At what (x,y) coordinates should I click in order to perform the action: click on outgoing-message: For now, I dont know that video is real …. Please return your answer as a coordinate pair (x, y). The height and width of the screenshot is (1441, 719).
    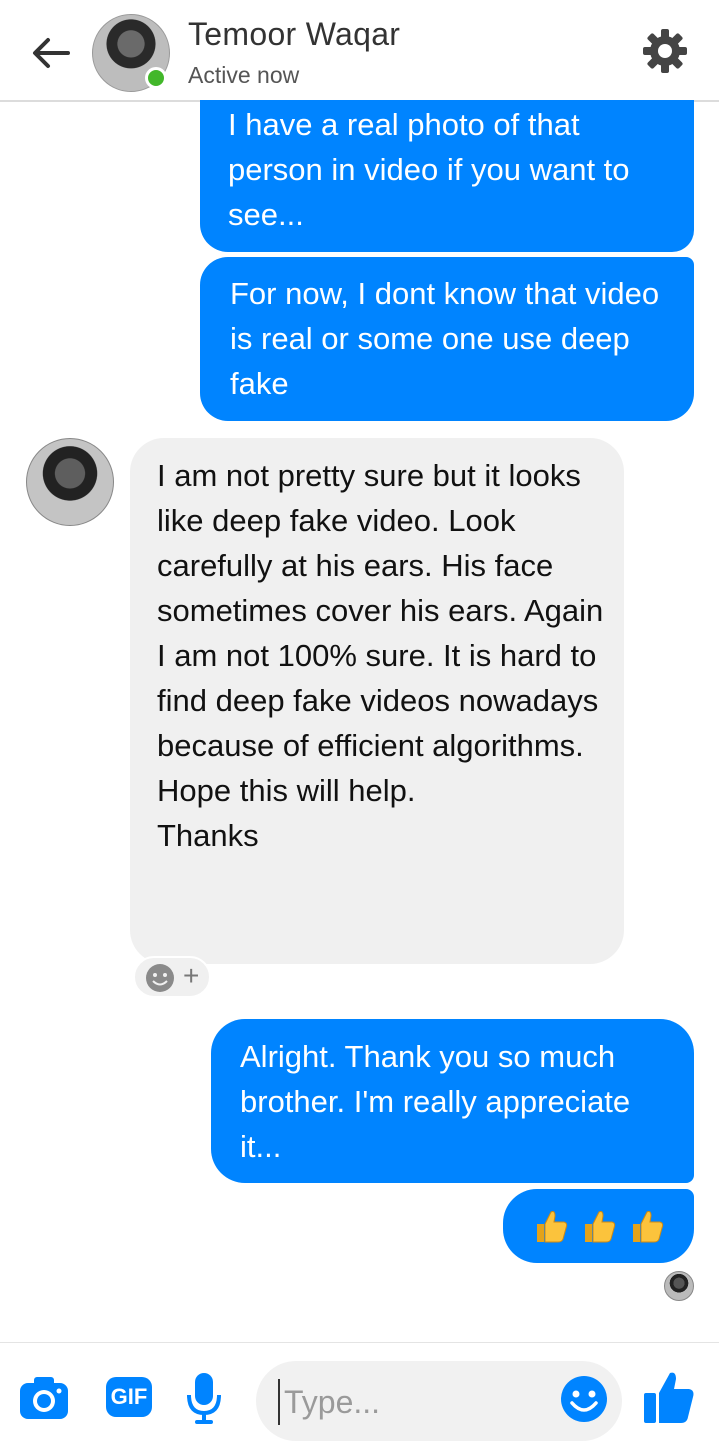
    Looking at the image, I should click on (447, 339).